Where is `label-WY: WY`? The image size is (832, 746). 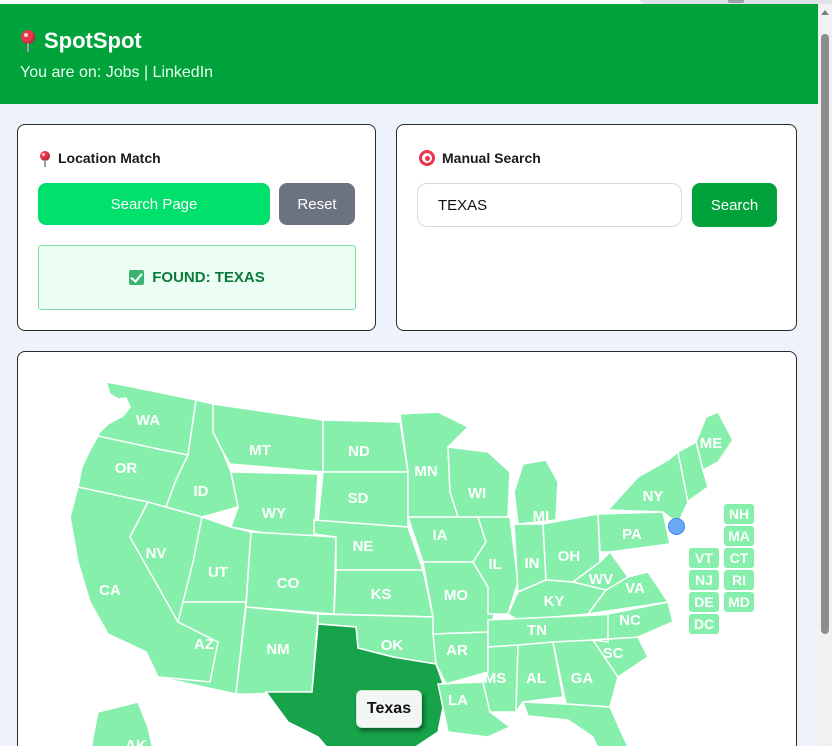 label-WY: WY is located at coordinates (274, 513).